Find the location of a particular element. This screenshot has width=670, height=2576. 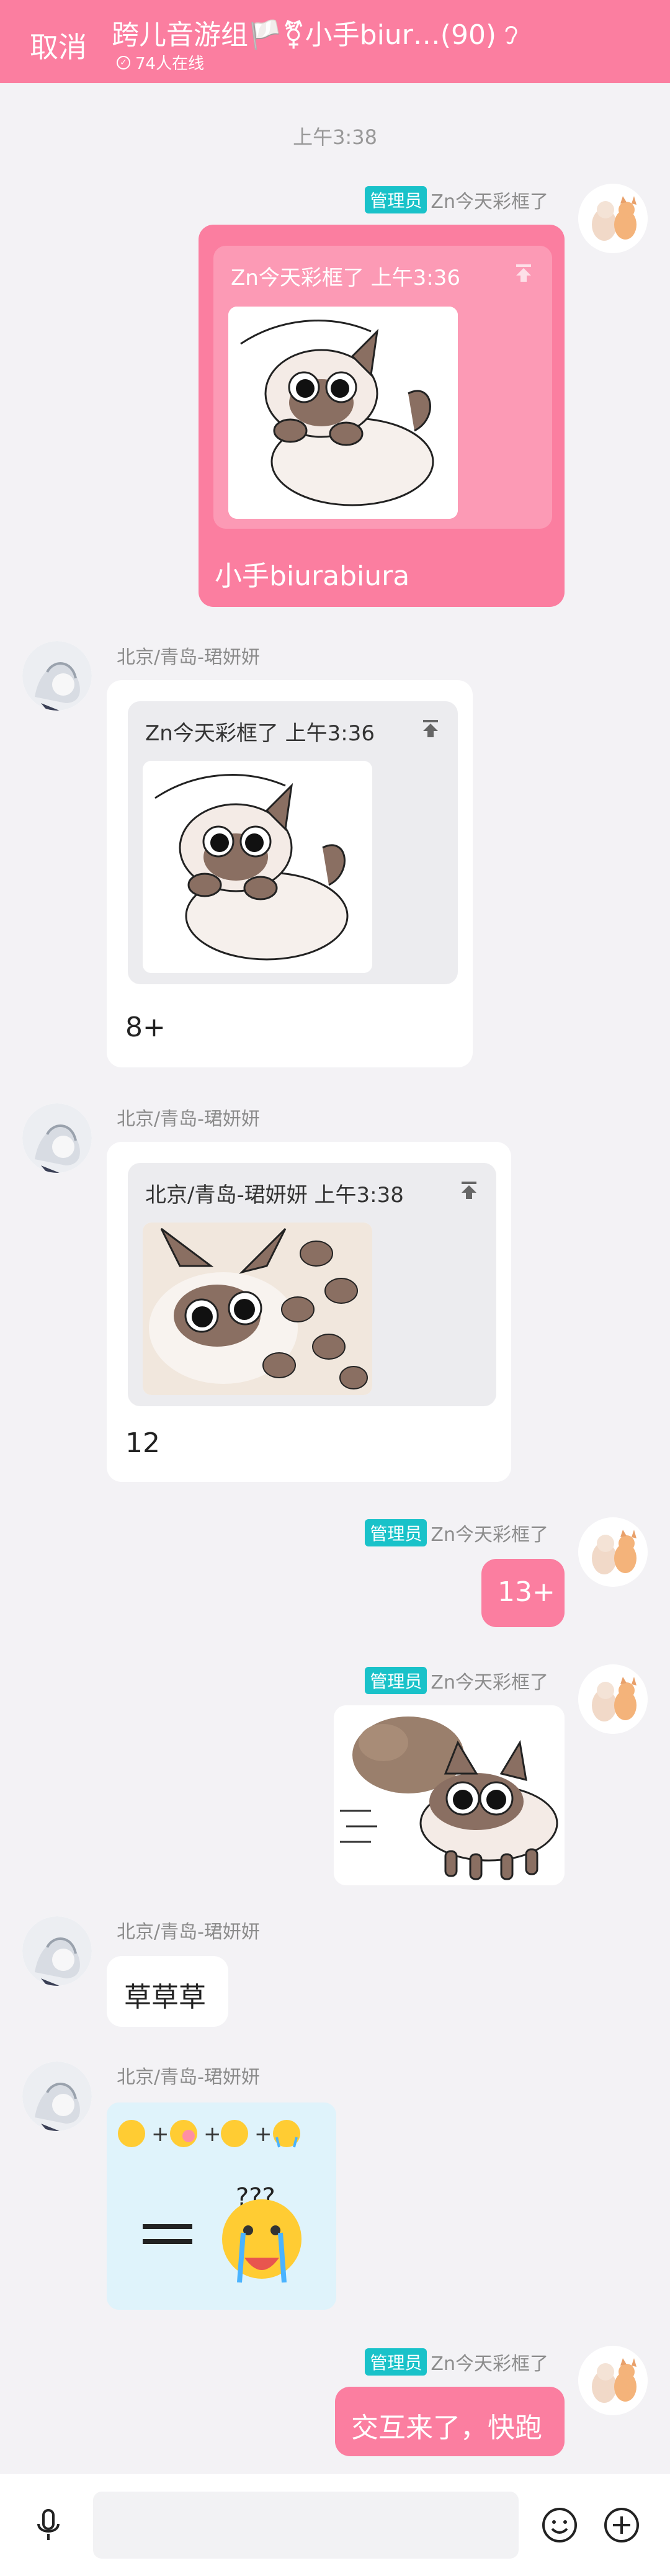

input-bar is located at coordinates (335, 2525).